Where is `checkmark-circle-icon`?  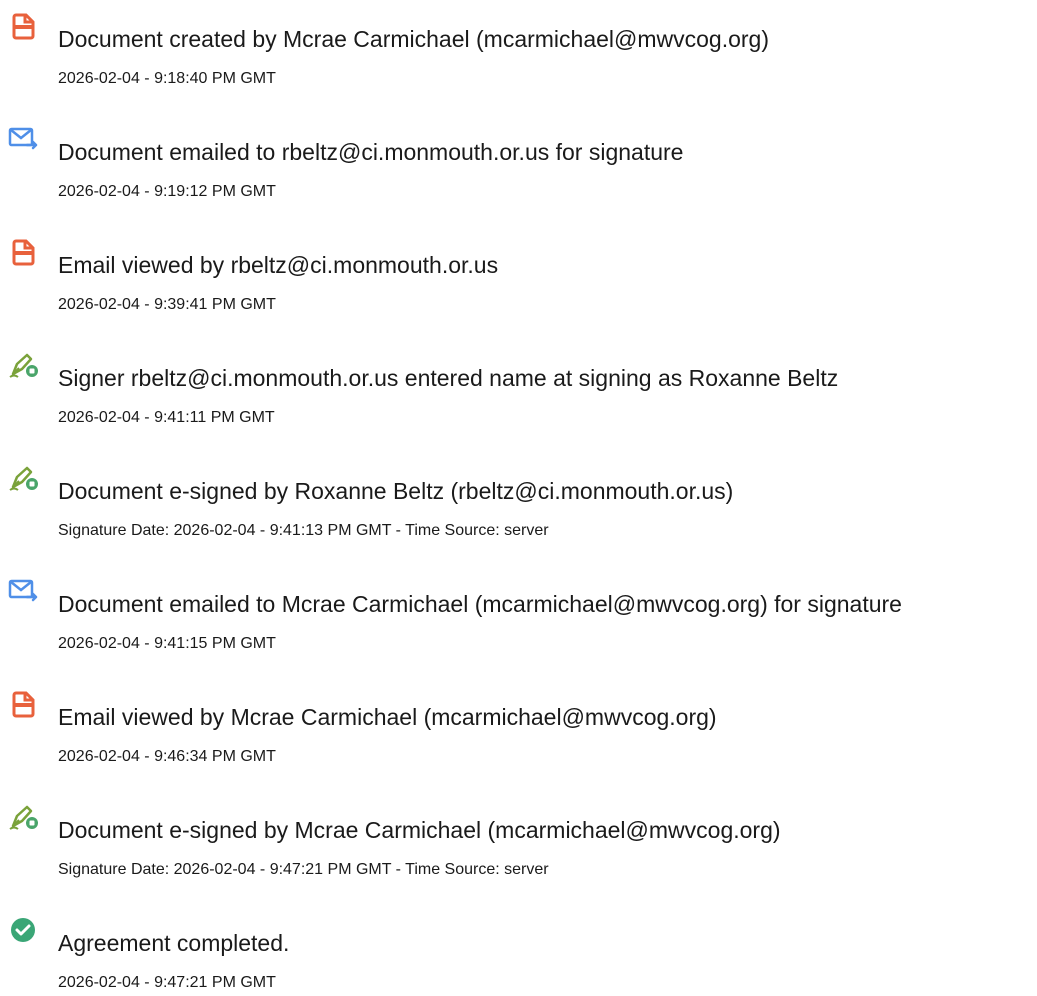
checkmark-circle-icon is located at coordinates (24, 930).